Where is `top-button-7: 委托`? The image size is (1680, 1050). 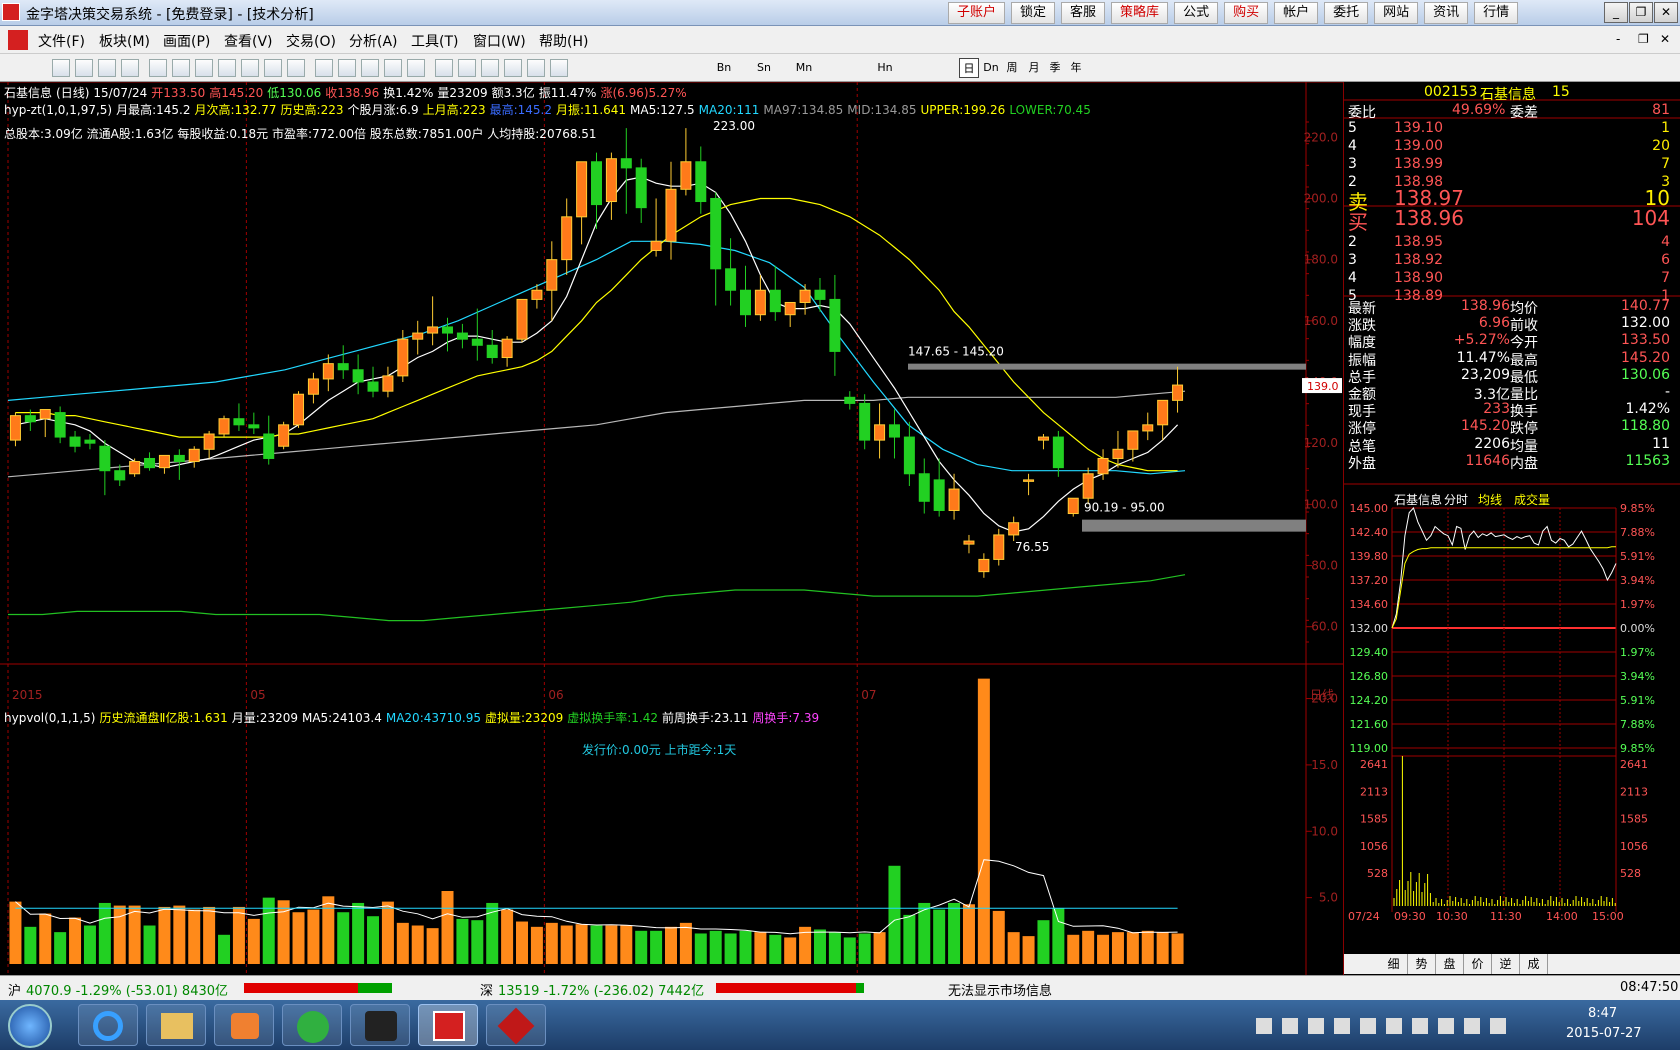 top-button-7: 委托 is located at coordinates (1346, 13).